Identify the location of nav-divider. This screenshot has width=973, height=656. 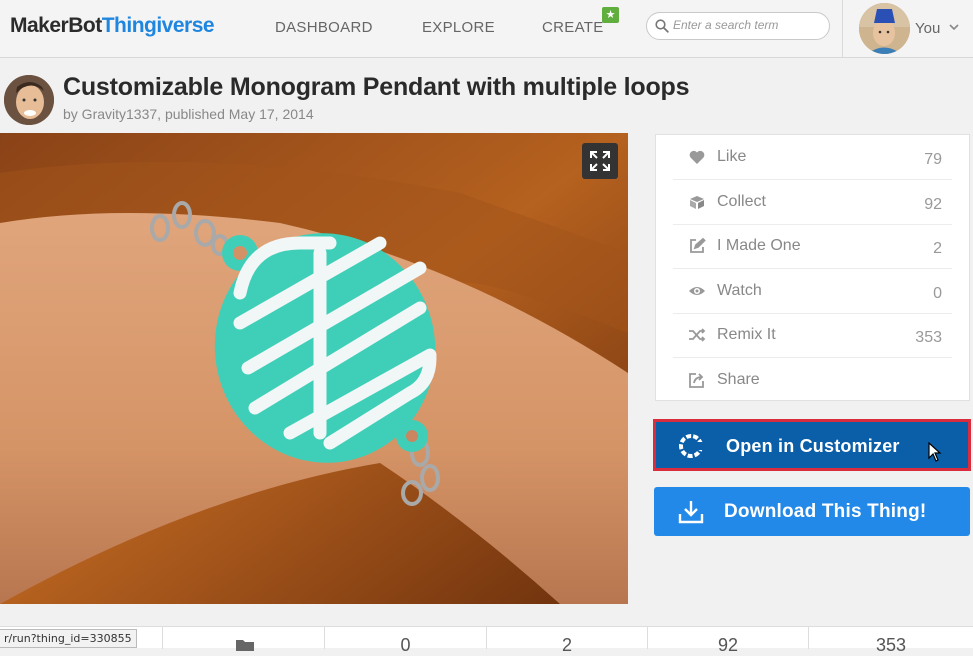
(842, 29).